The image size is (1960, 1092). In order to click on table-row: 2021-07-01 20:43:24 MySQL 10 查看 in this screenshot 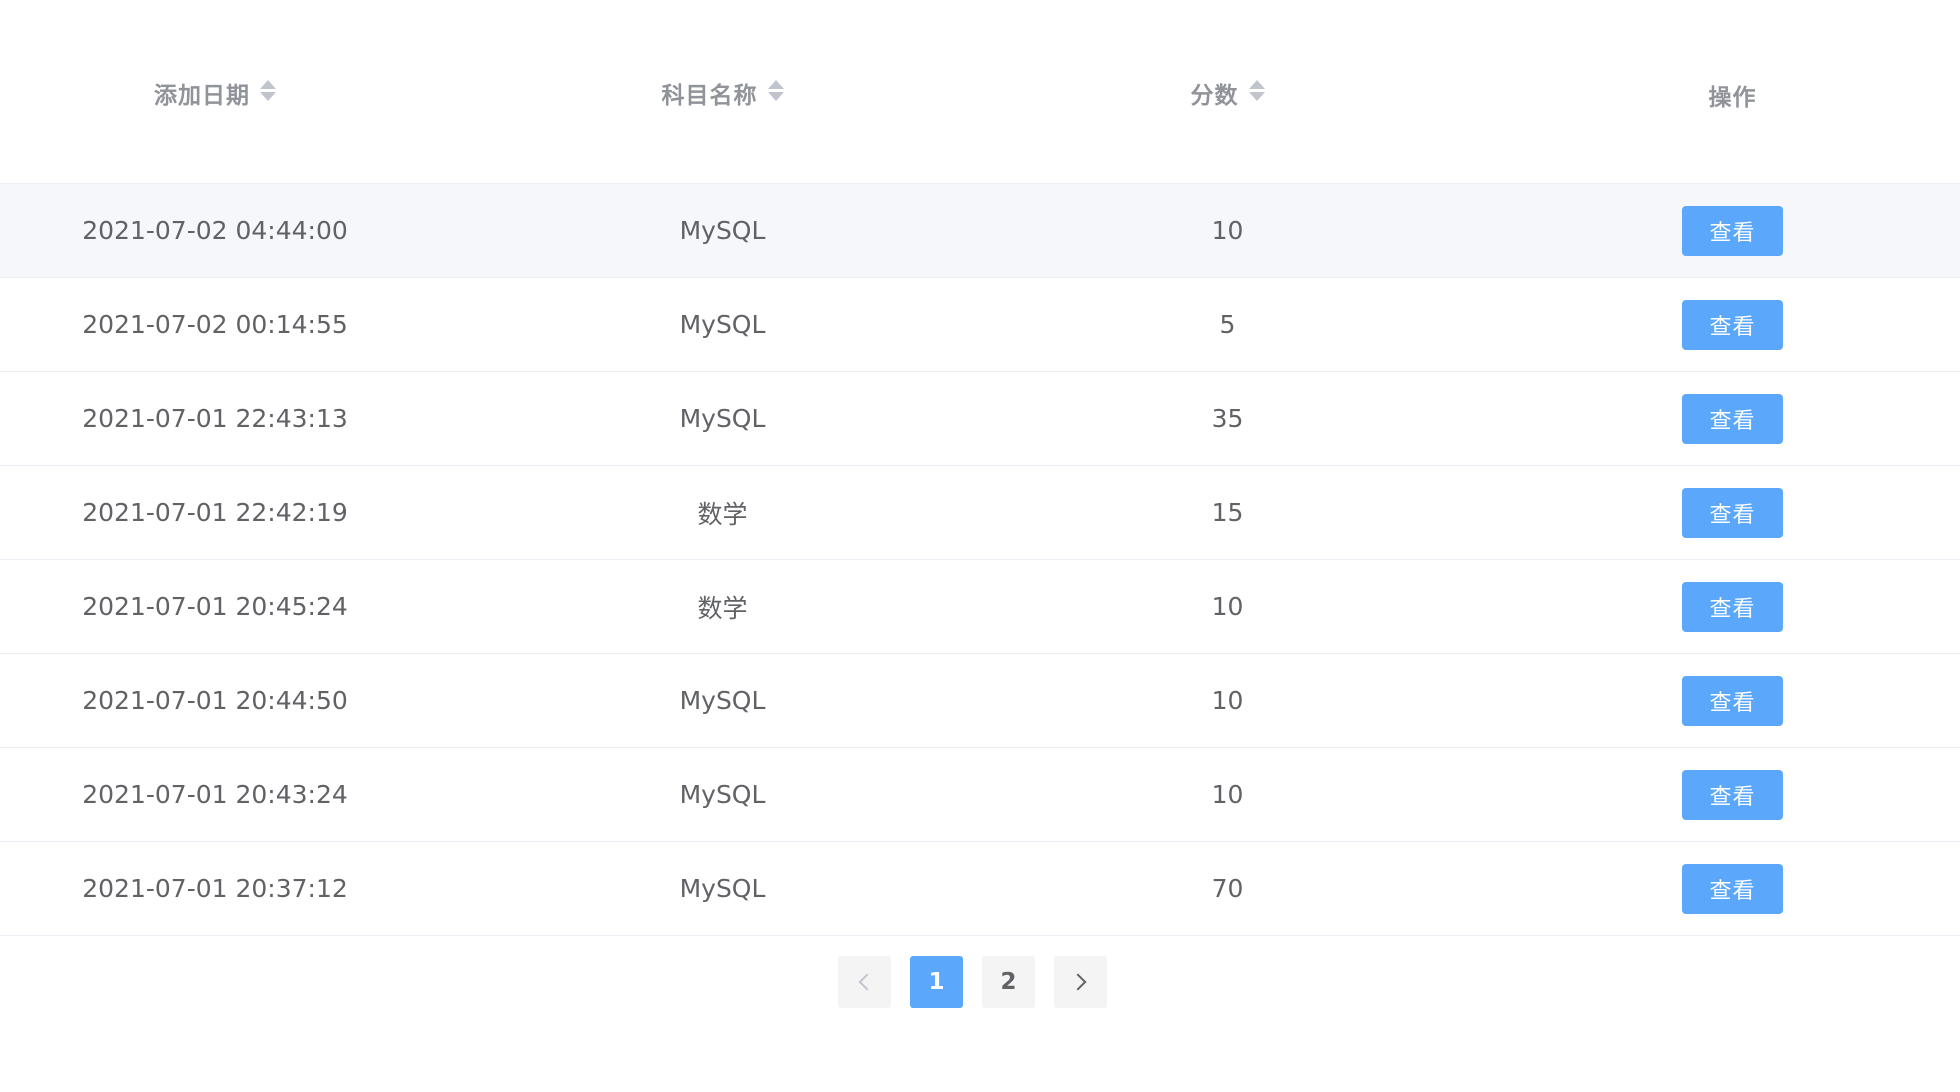, I will do `click(980, 795)`.